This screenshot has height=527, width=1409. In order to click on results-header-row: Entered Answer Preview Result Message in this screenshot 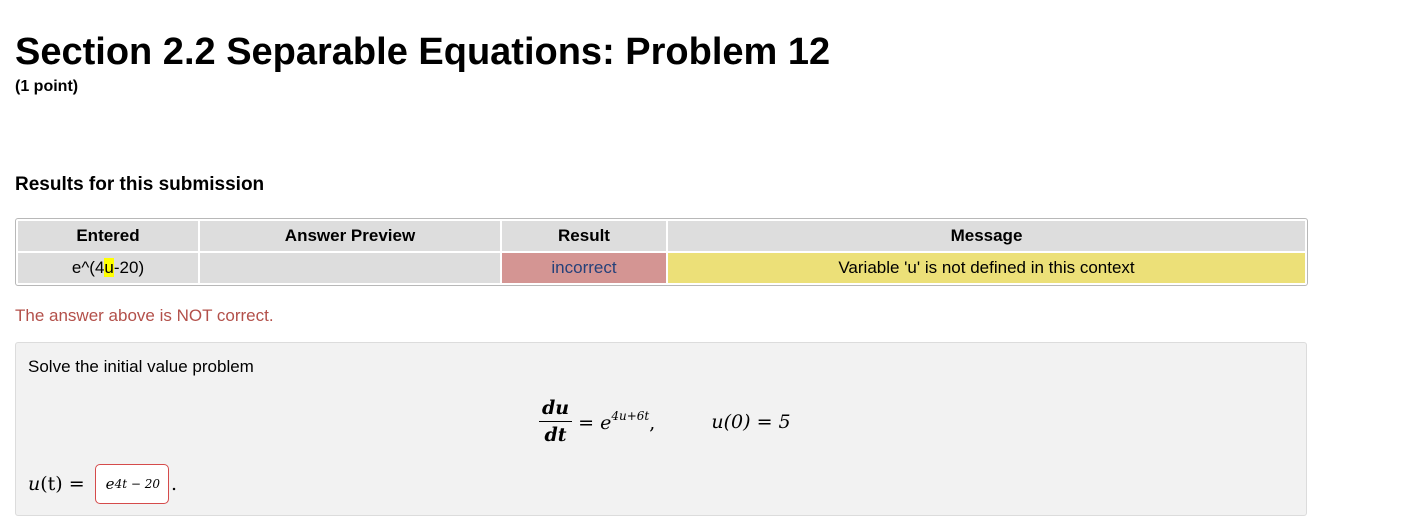, I will do `click(661, 236)`.